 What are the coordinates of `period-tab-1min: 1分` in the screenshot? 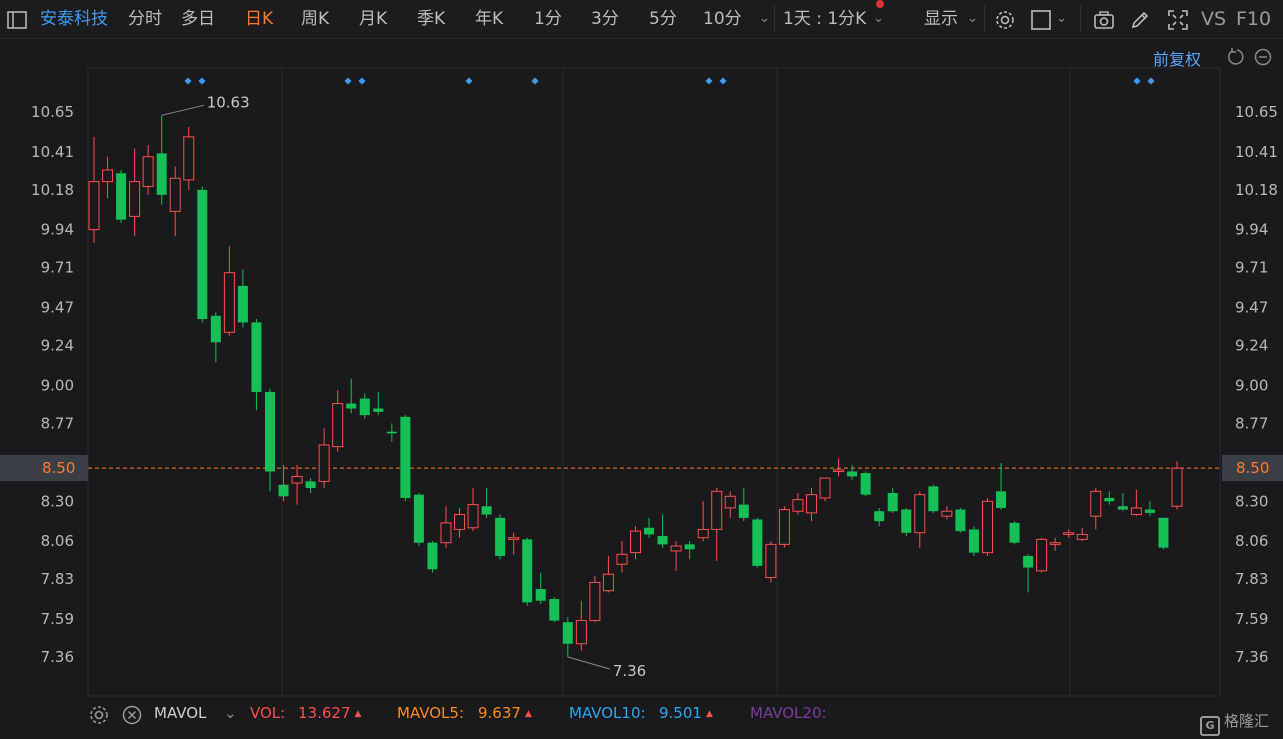 It's located at (548, 19).